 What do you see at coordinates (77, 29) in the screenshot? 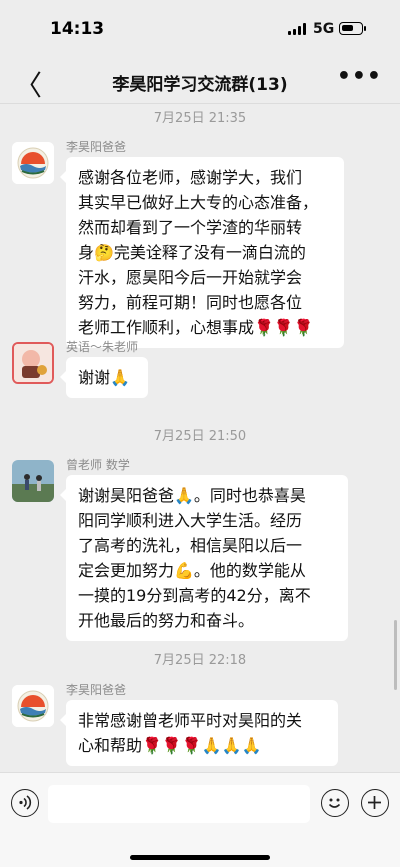
I see `status-time: 14:13` at bounding box center [77, 29].